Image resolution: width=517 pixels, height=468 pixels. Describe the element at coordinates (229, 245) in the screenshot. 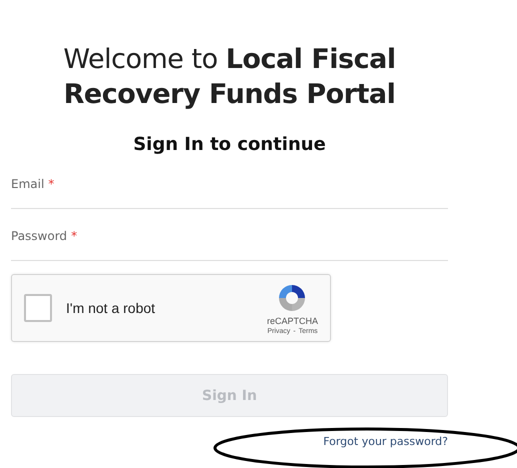

I see `password-field: Password *` at that location.